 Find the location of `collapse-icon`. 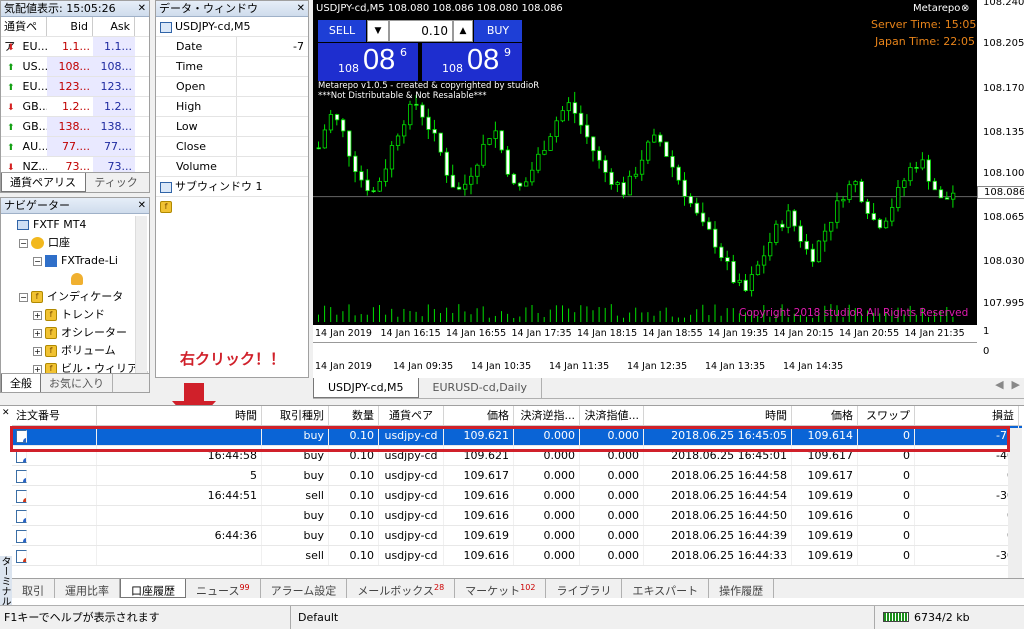

collapse-icon is located at coordinates (9, 225).